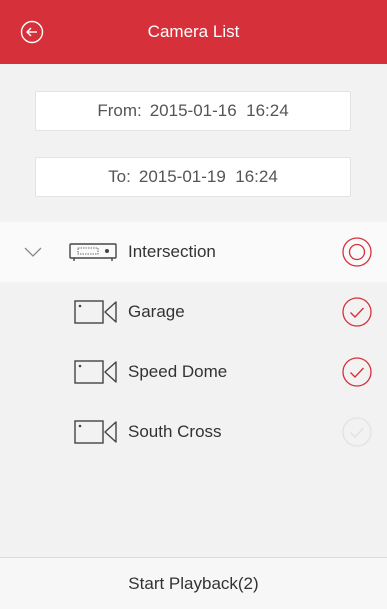 The image size is (387, 609). I want to click on camera-row-garage: Garage, so click(193, 312).